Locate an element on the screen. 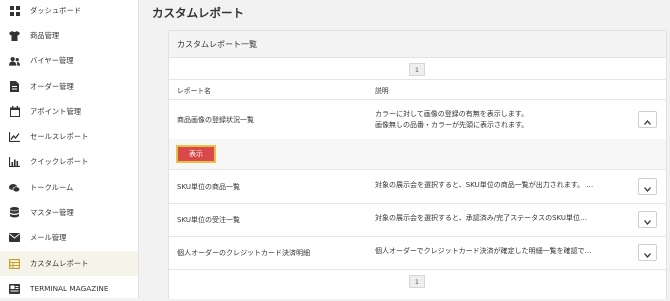 The height and width of the screenshot is (301, 670). pagination-page-1-bottom: 1 is located at coordinates (417, 281).